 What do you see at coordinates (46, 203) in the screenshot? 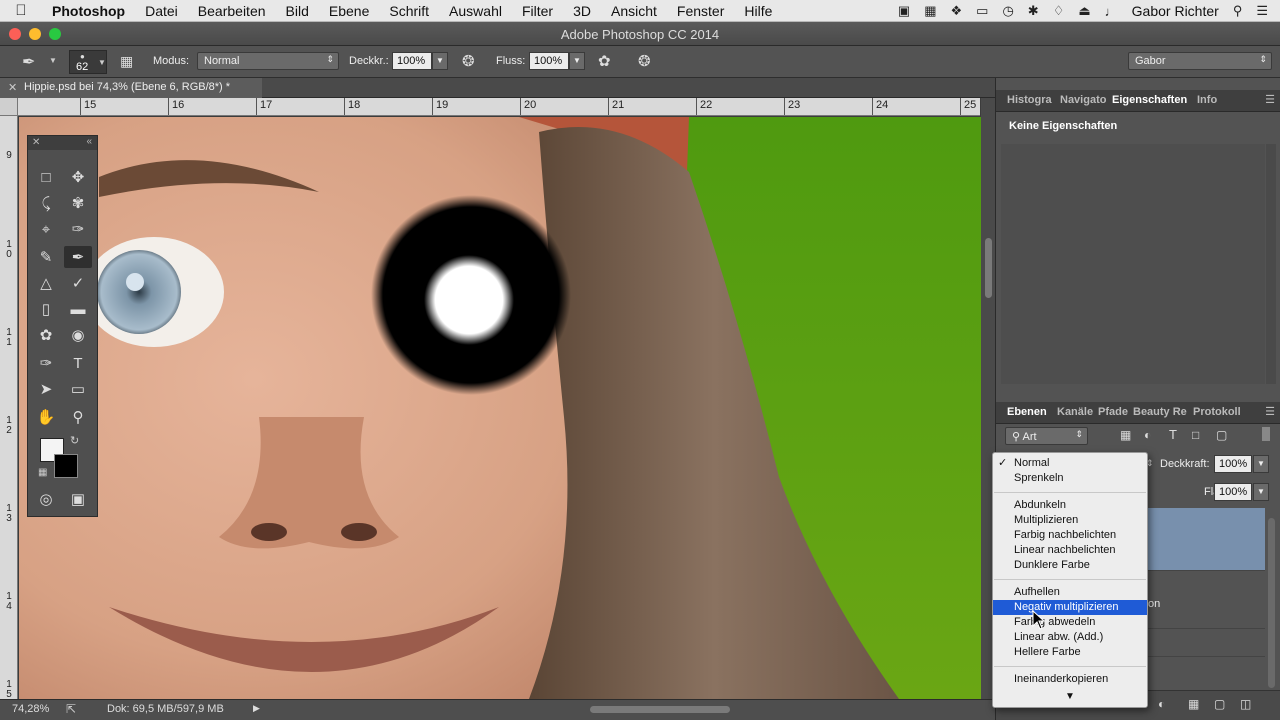
I see `lasso-tool-icon: ⤹` at bounding box center [46, 203].